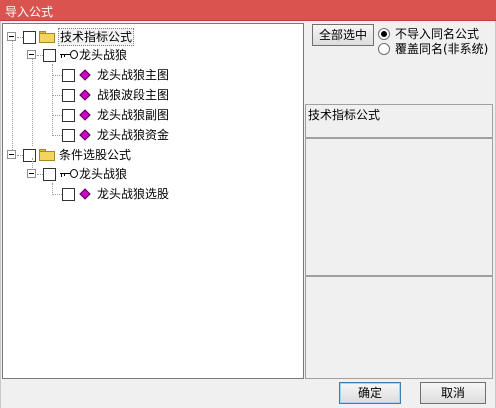 The width and height of the screenshot is (496, 408). I want to click on tree-leaf-label: 龙头战狼选股, so click(133, 194).